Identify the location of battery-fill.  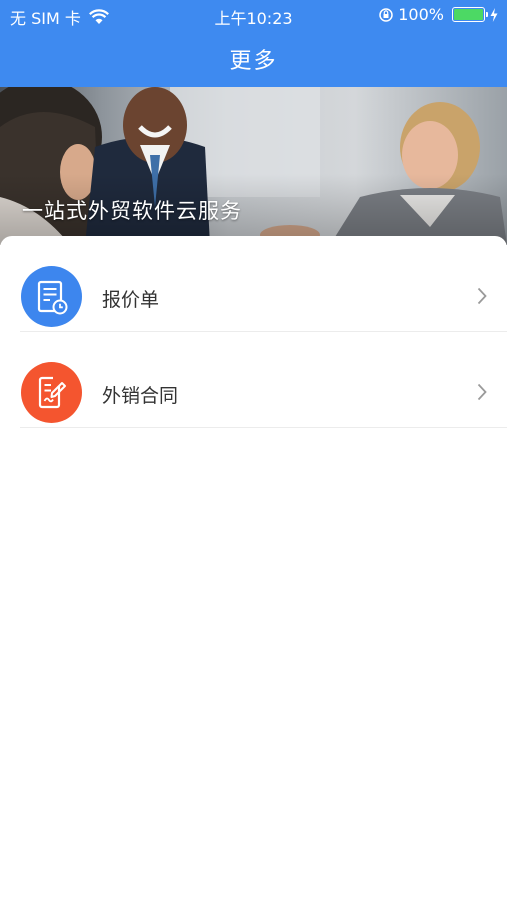
(468, 14).